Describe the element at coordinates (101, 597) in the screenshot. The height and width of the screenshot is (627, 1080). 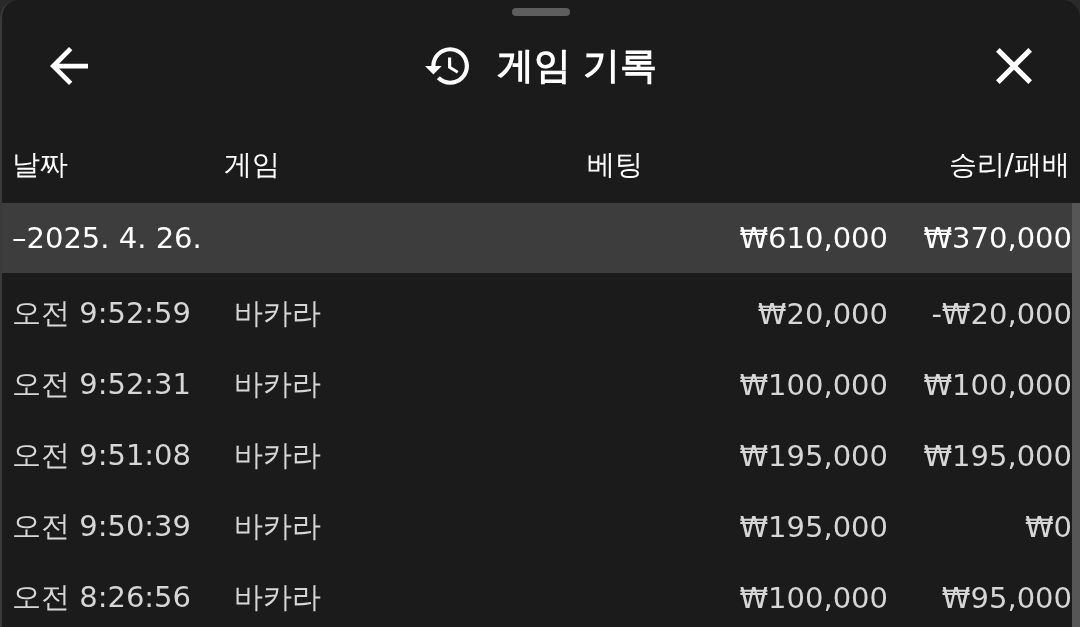
I see `time-cell-text: 오전 8:26:56` at that location.